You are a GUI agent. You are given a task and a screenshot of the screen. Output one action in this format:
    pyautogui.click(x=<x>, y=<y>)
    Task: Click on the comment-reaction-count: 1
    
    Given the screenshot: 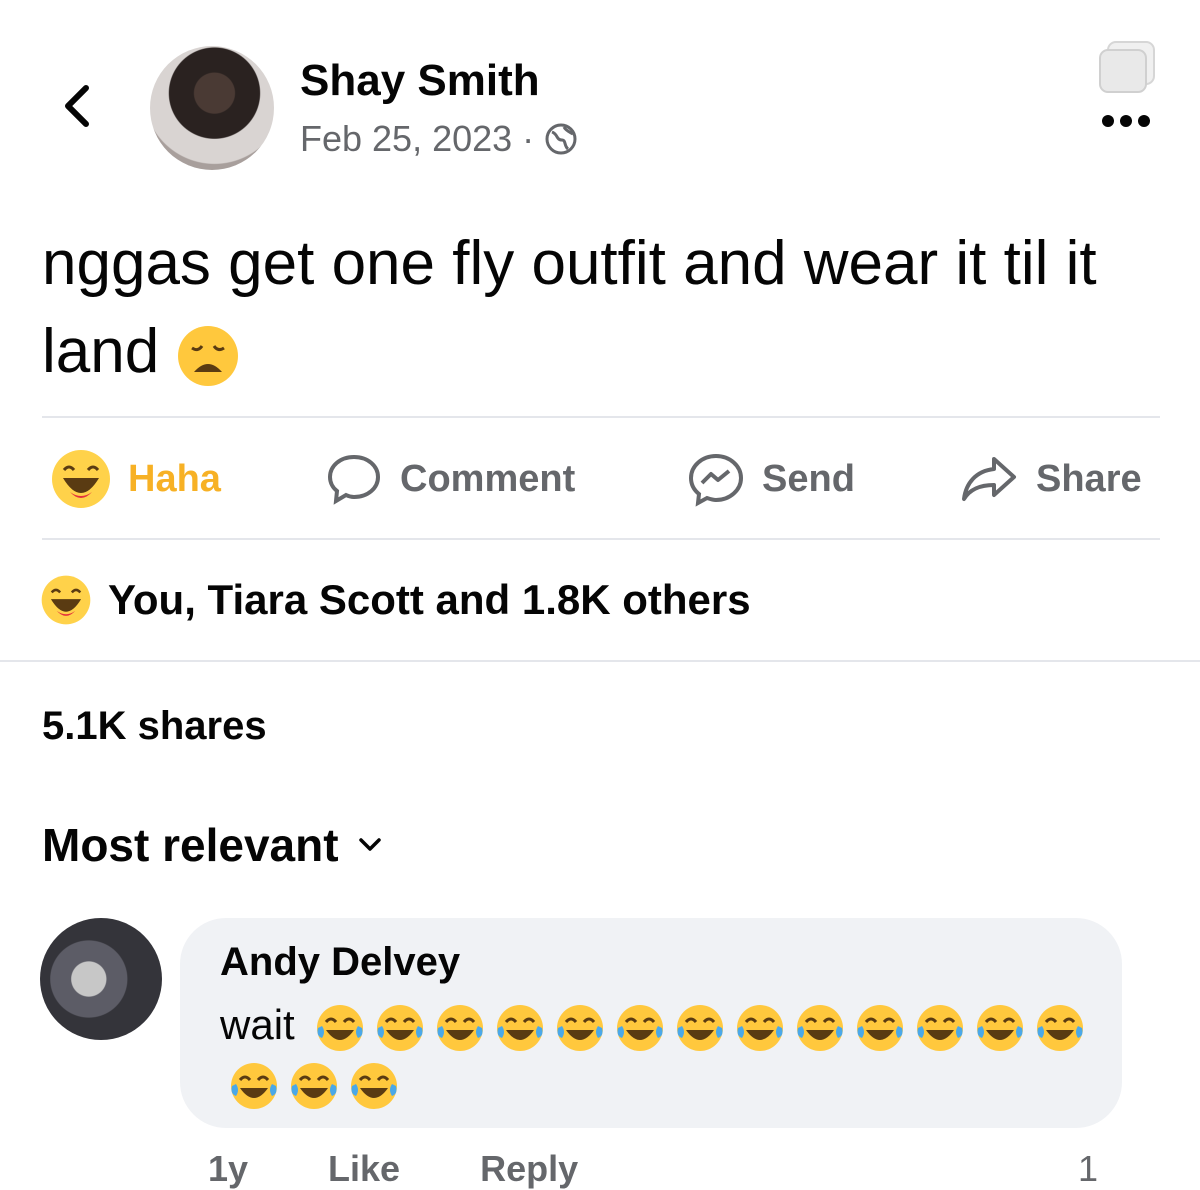 What is the action you would take?
    pyautogui.click(x=1088, y=1168)
    